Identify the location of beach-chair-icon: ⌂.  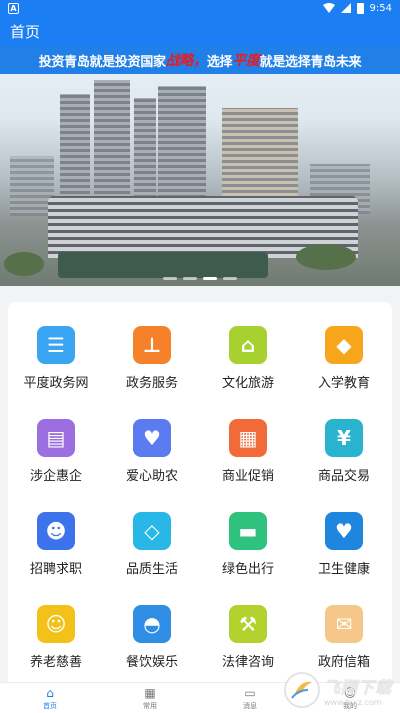
(248, 345).